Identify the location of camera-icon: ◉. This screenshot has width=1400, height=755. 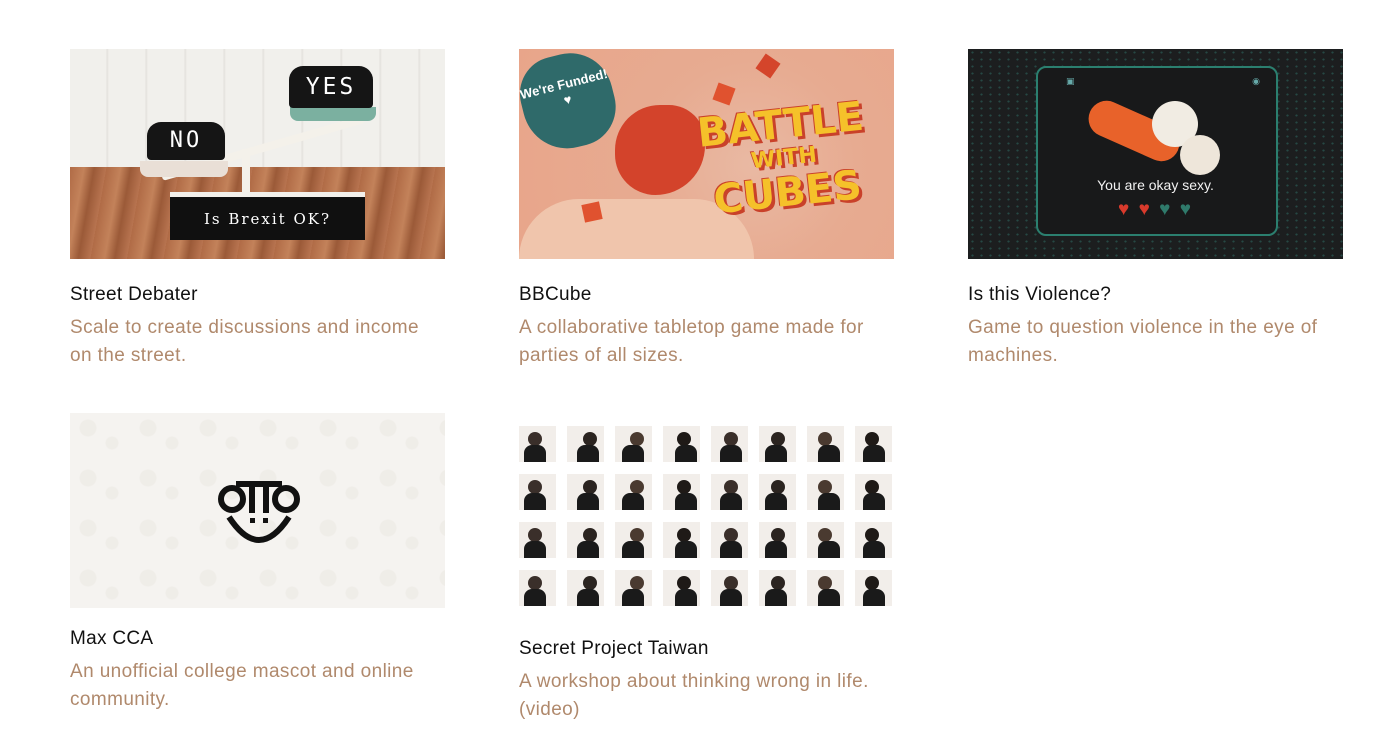
(1256, 81).